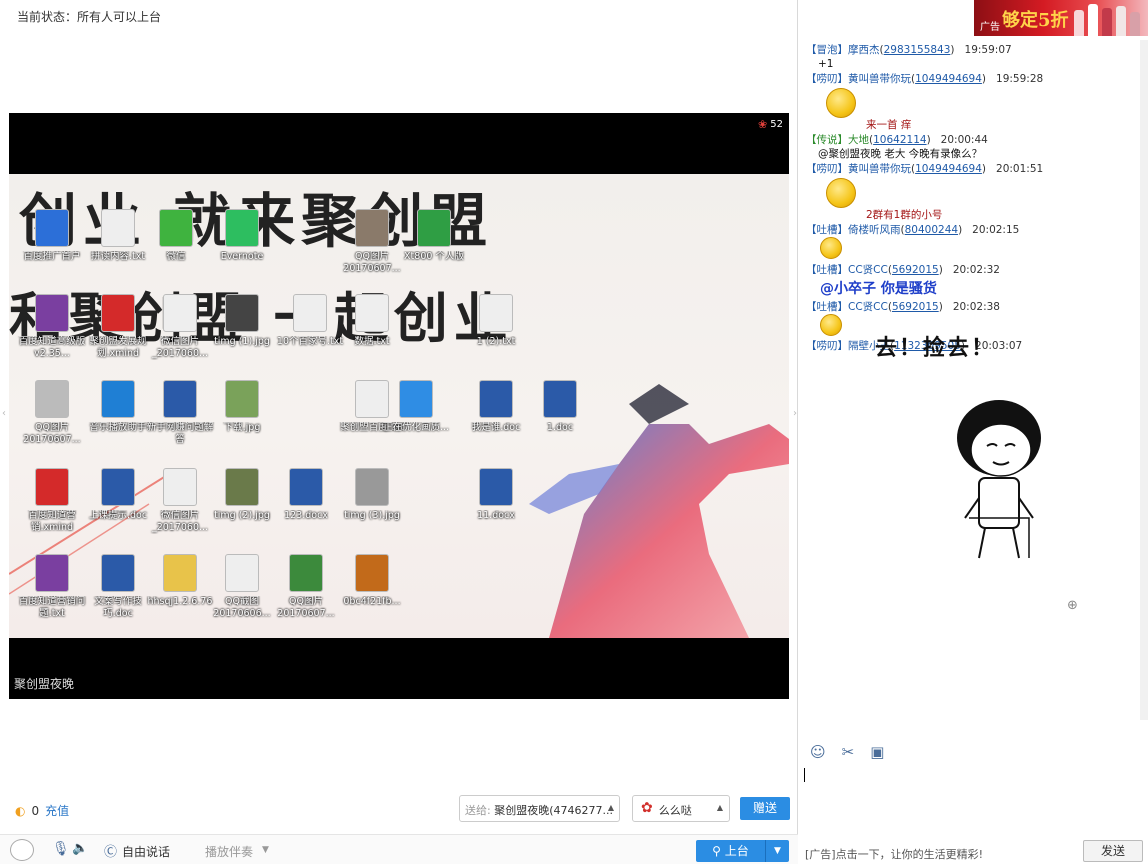  I want to click on emoji-sticker-icon, so click(831, 248).